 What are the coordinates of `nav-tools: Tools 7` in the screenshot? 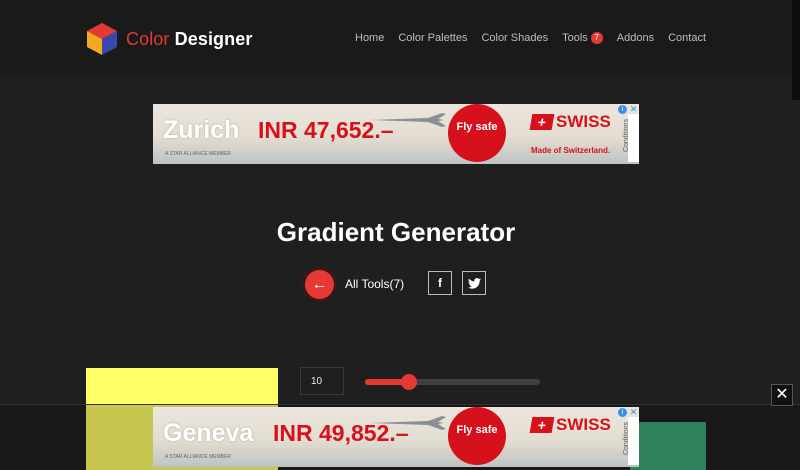 It's located at (582, 38).